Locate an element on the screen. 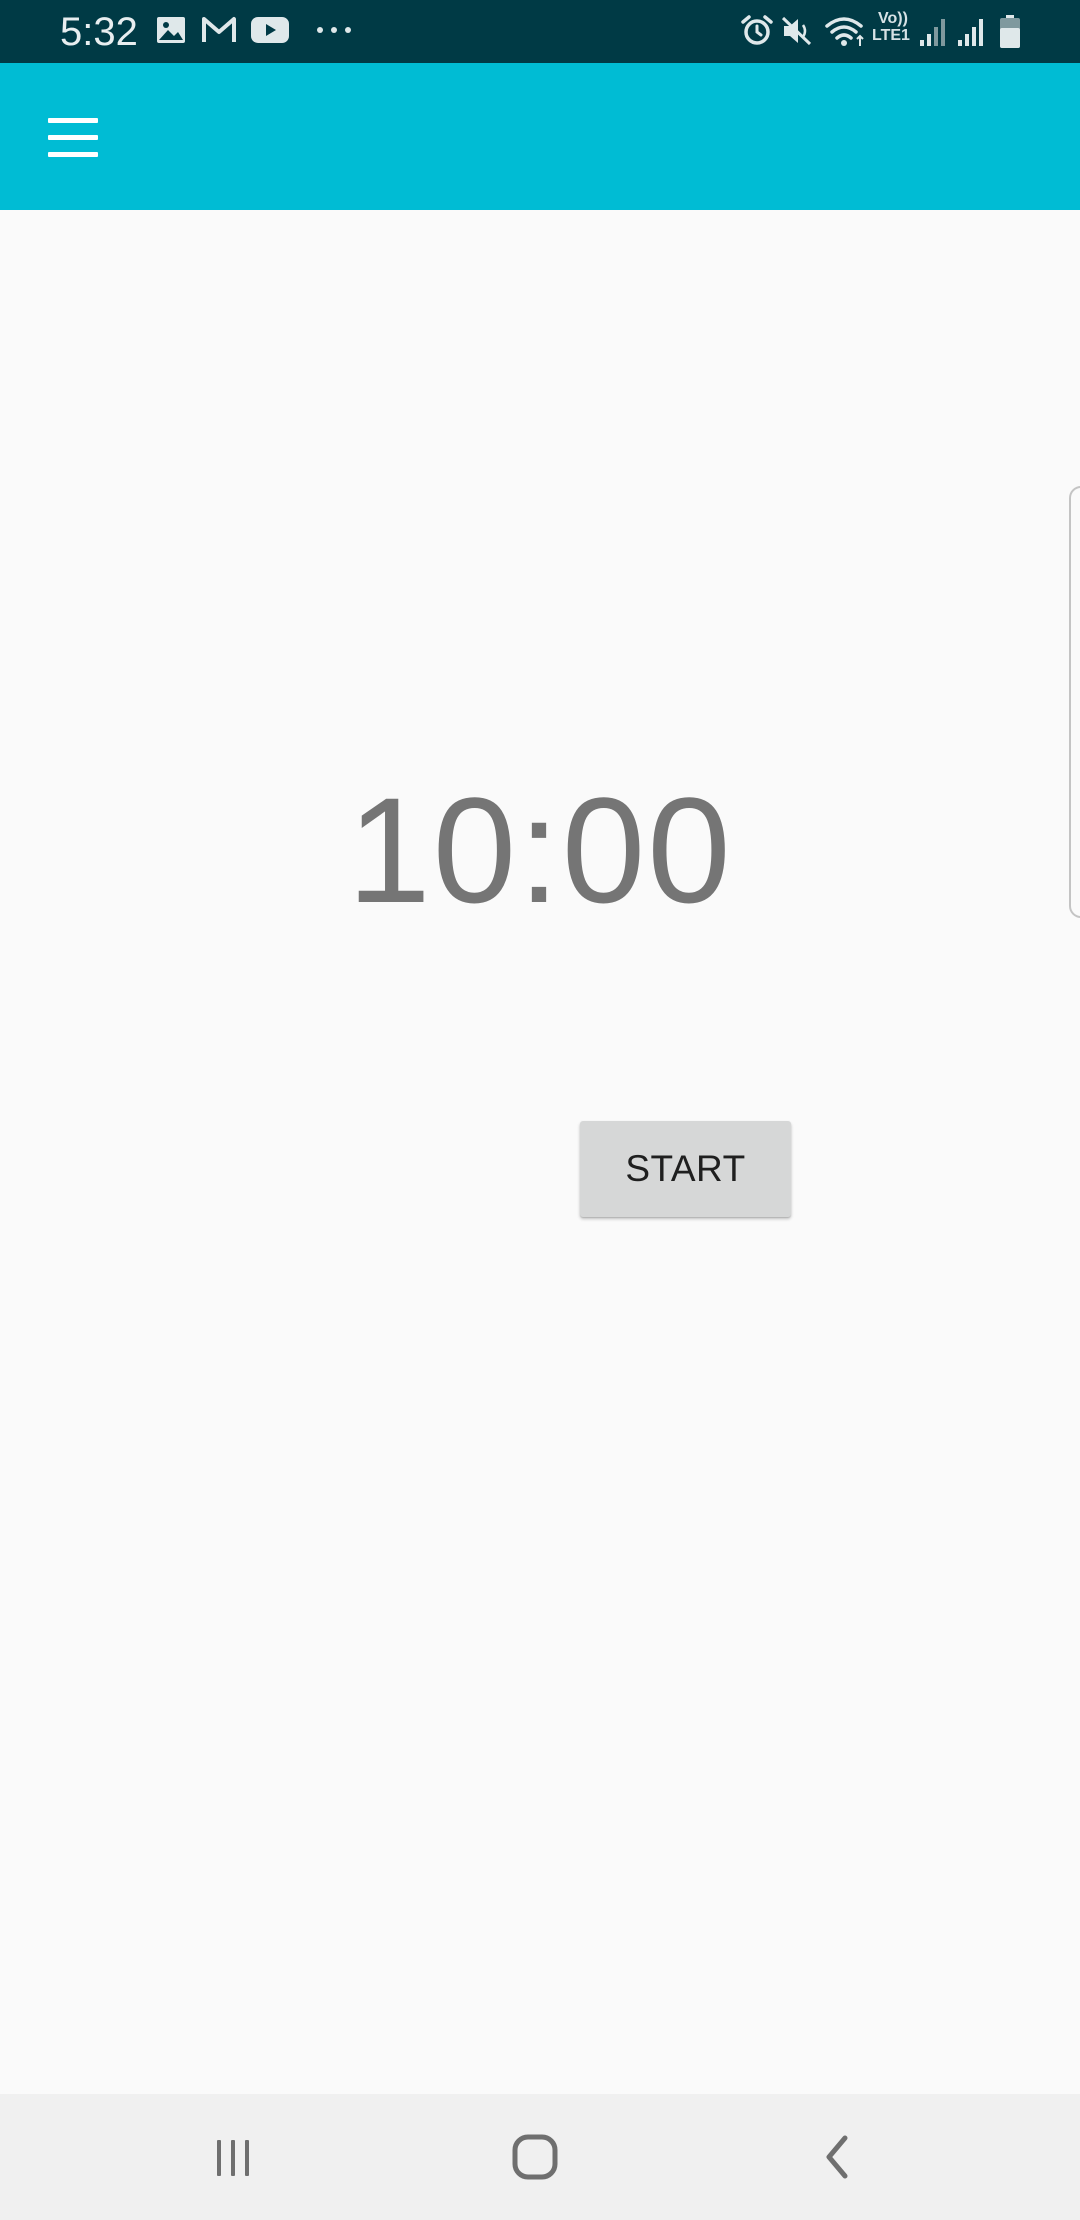 This screenshot has height=2220, width=1080. youtube-icon is located at coordinates (270, 30).